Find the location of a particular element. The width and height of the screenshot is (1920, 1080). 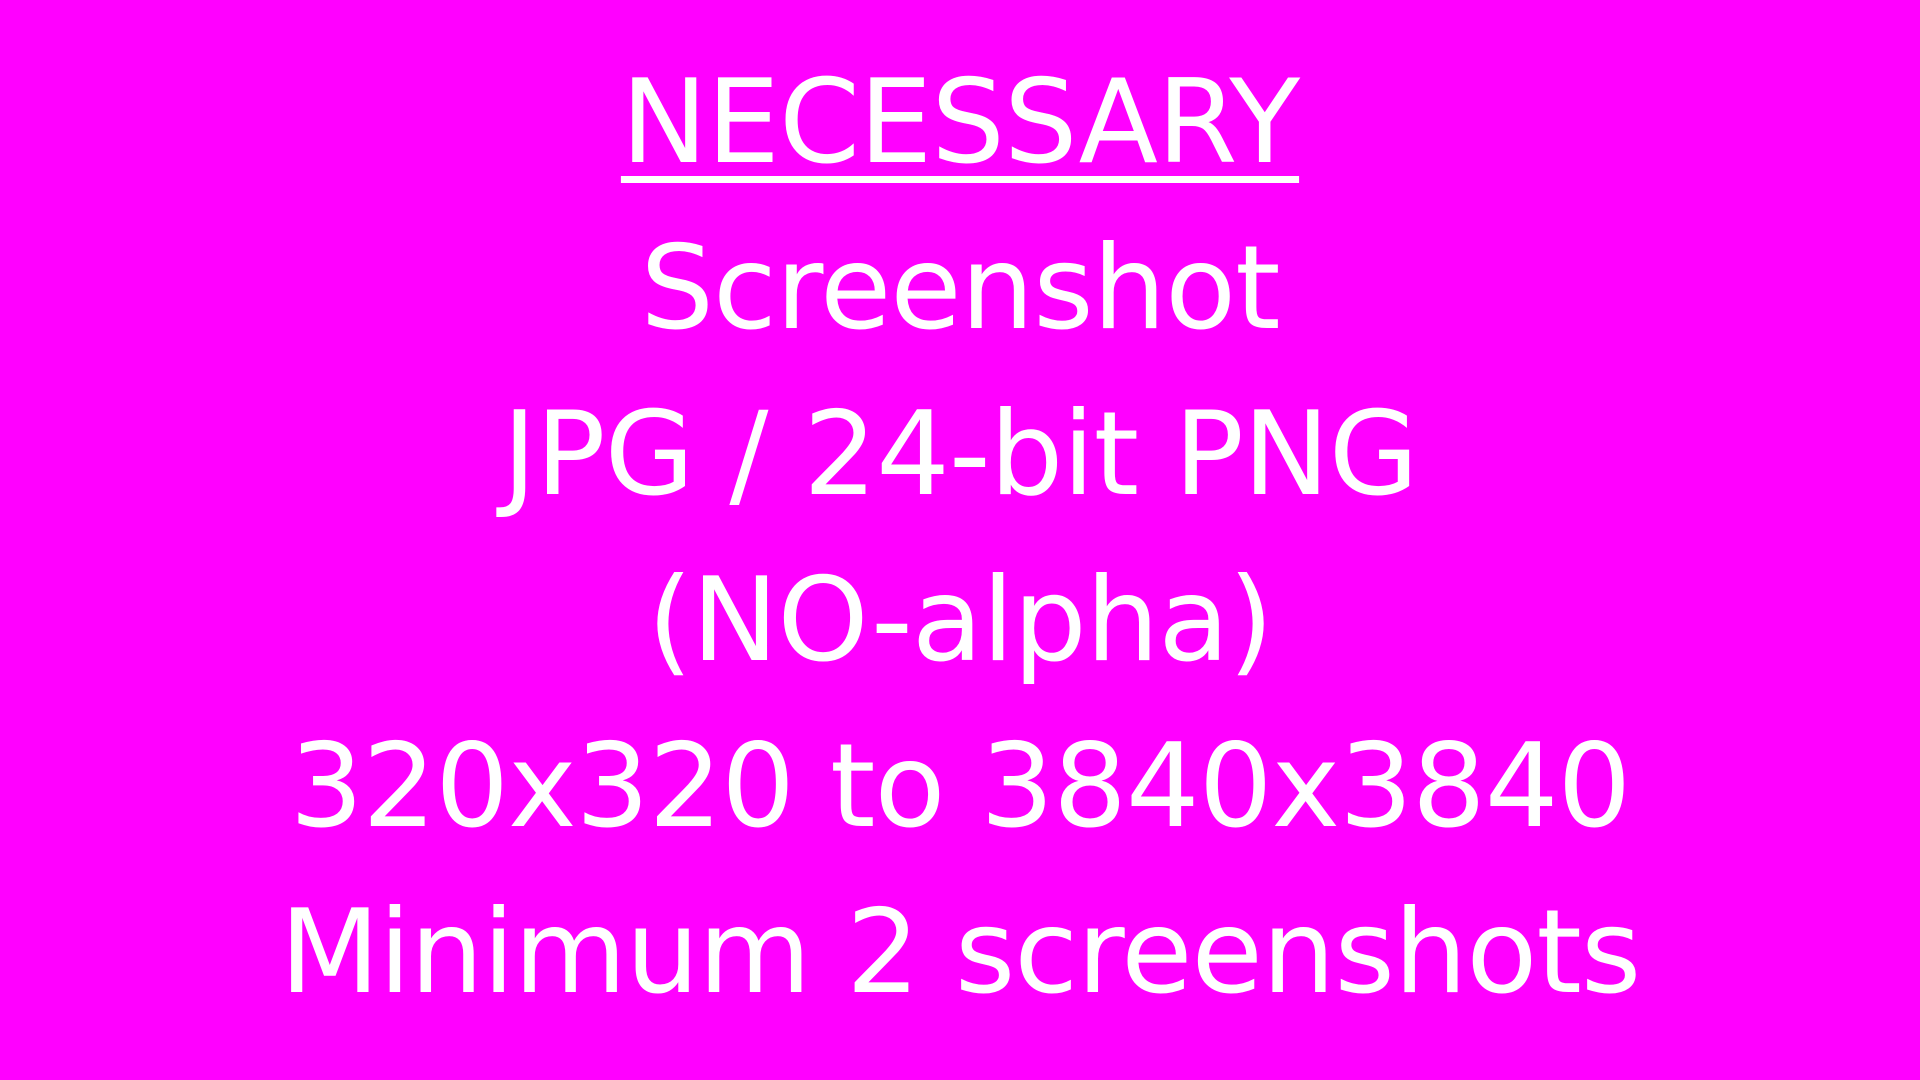

slide-line-minimum: Minimum 2 screenshots is located at coordinates (960, 952).